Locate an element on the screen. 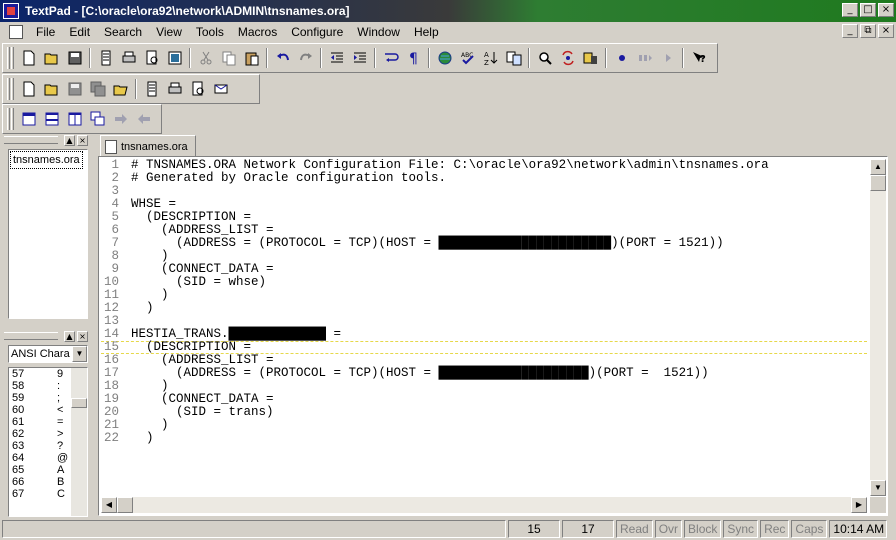 The width and height of the screenshot is (896, 540). code-line: 12 ) is located at coordinates (484, 308).